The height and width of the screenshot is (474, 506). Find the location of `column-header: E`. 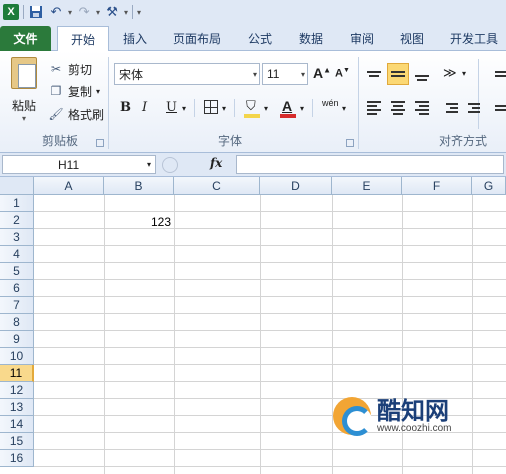

column-header: E is located at coordinates (367, 186).